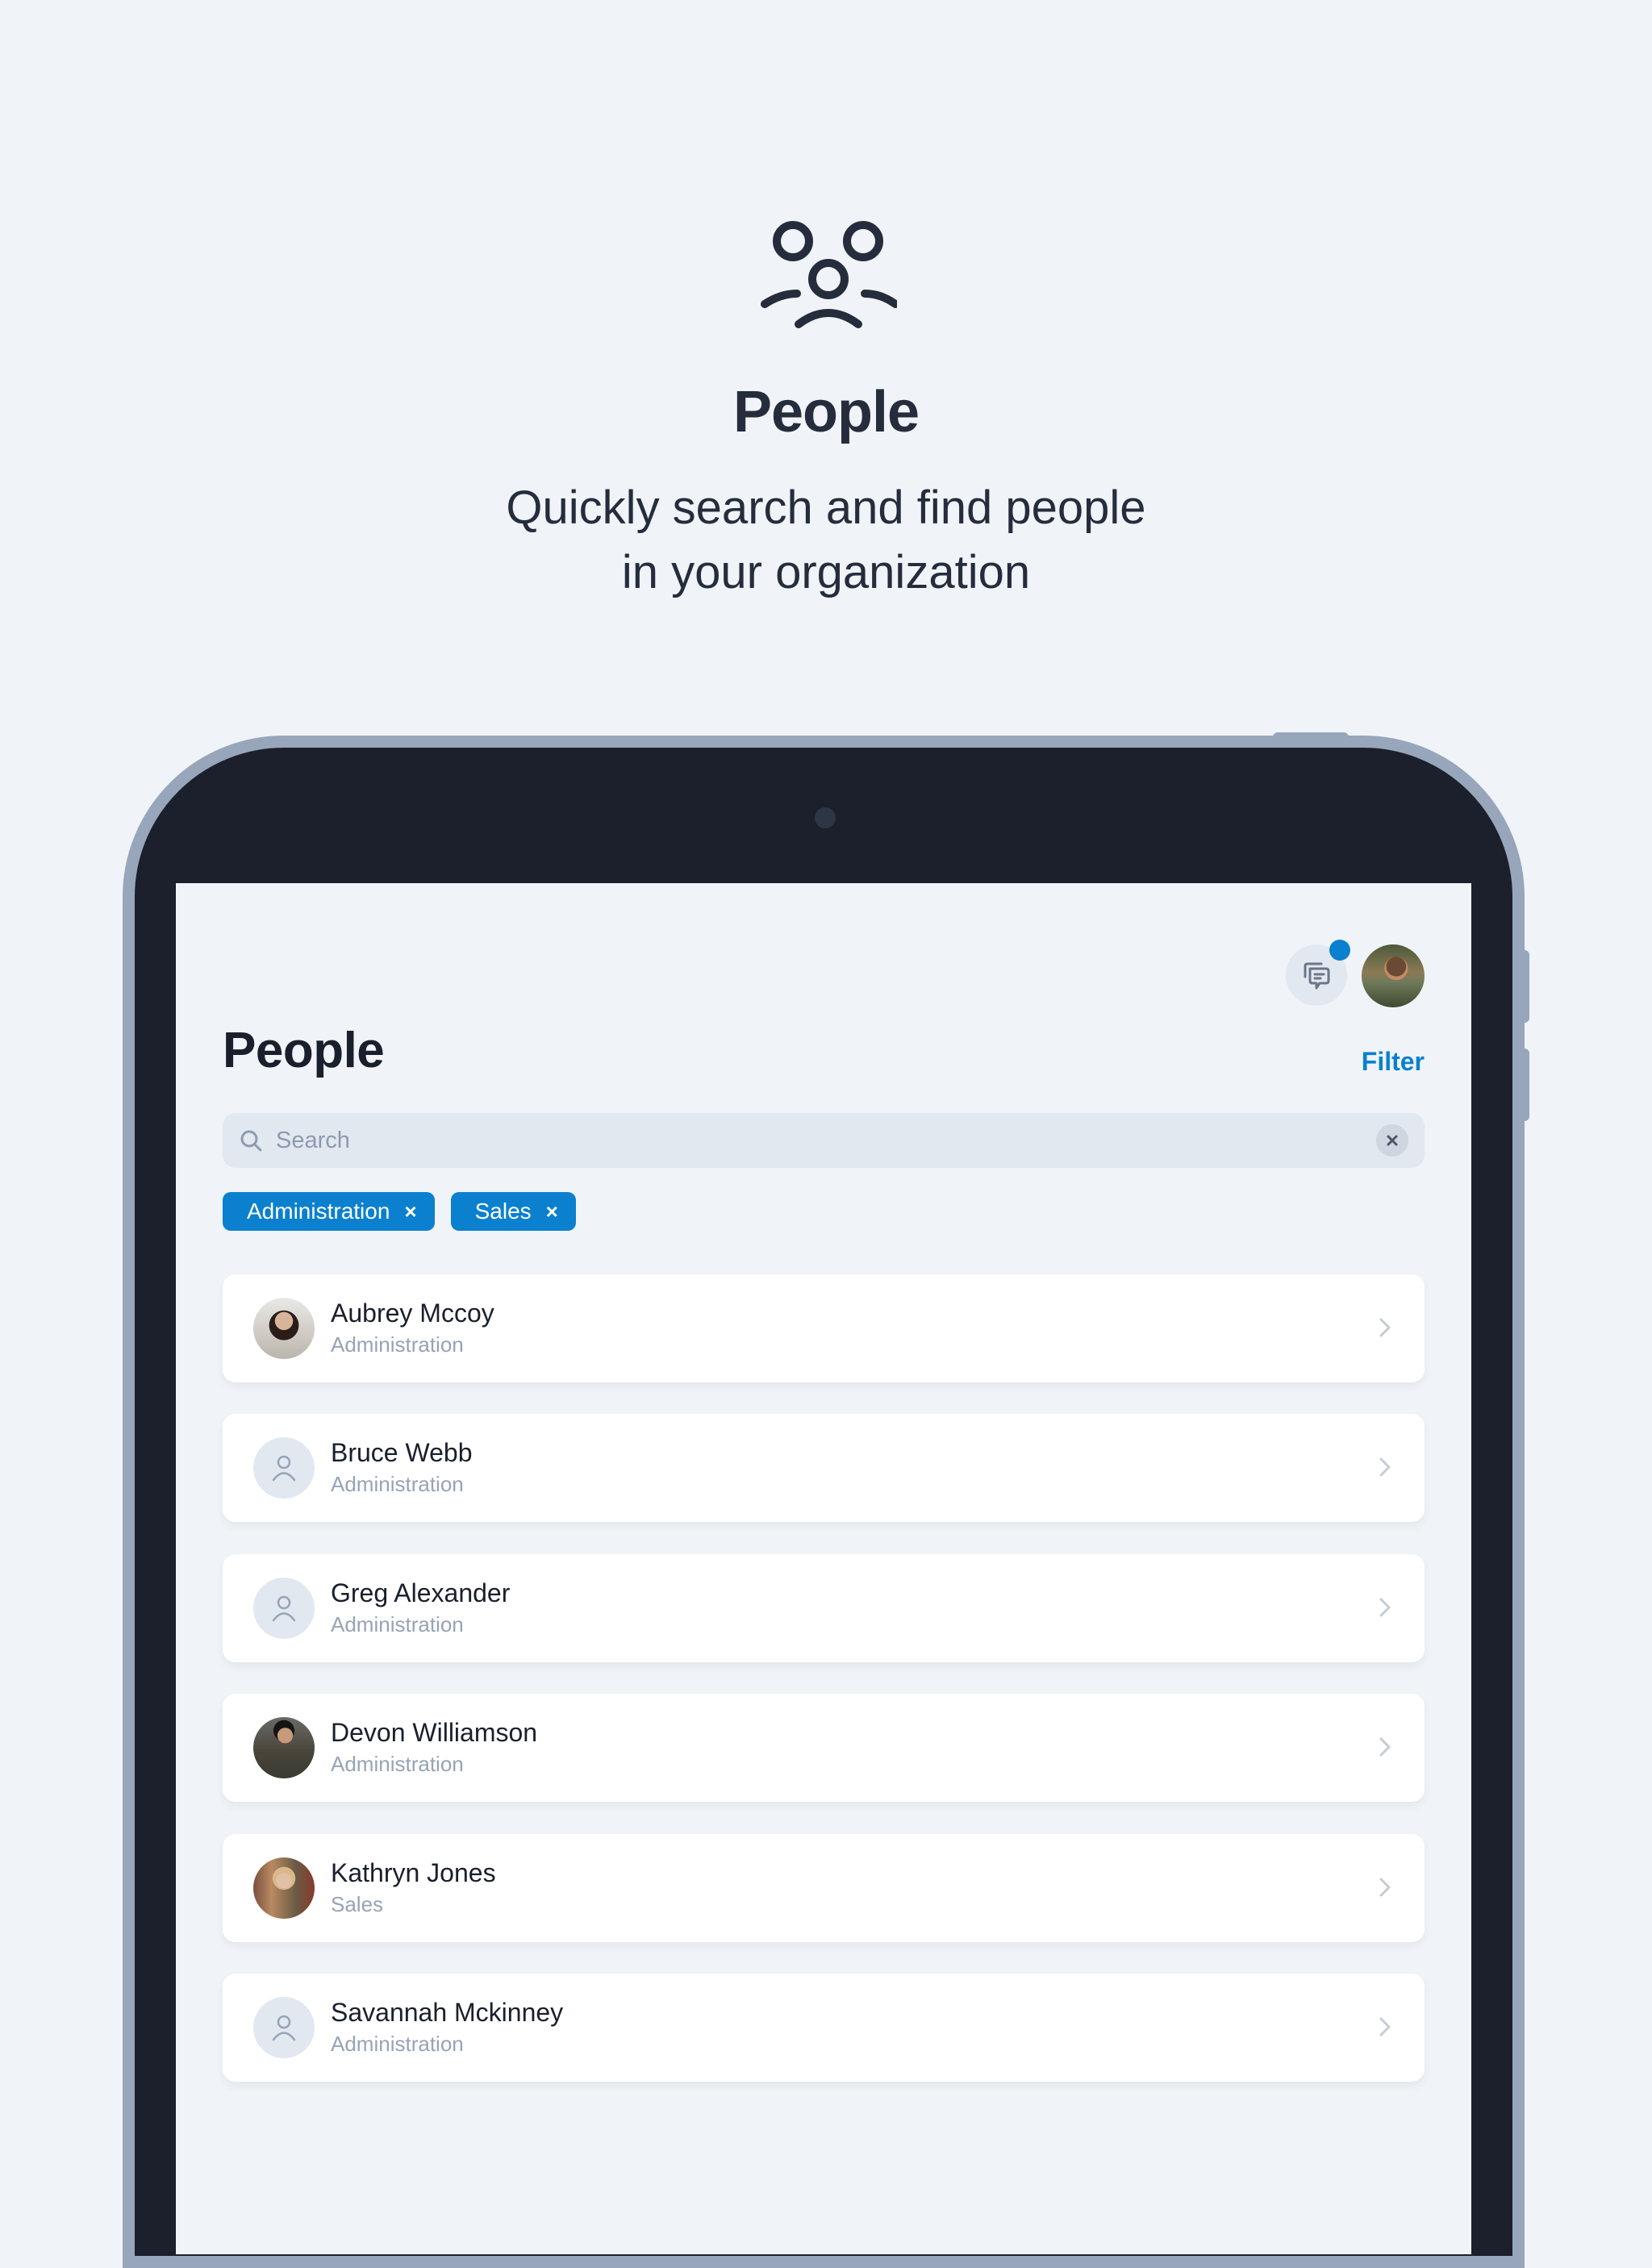 This screenshot has height=2268, width=1652. I want to click on search-input, so click(825, 1140).